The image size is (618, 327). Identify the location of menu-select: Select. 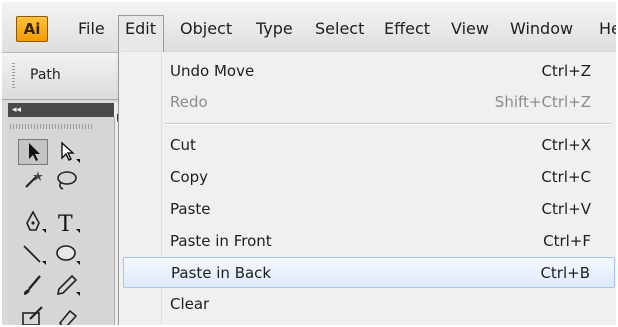
(339, 29).